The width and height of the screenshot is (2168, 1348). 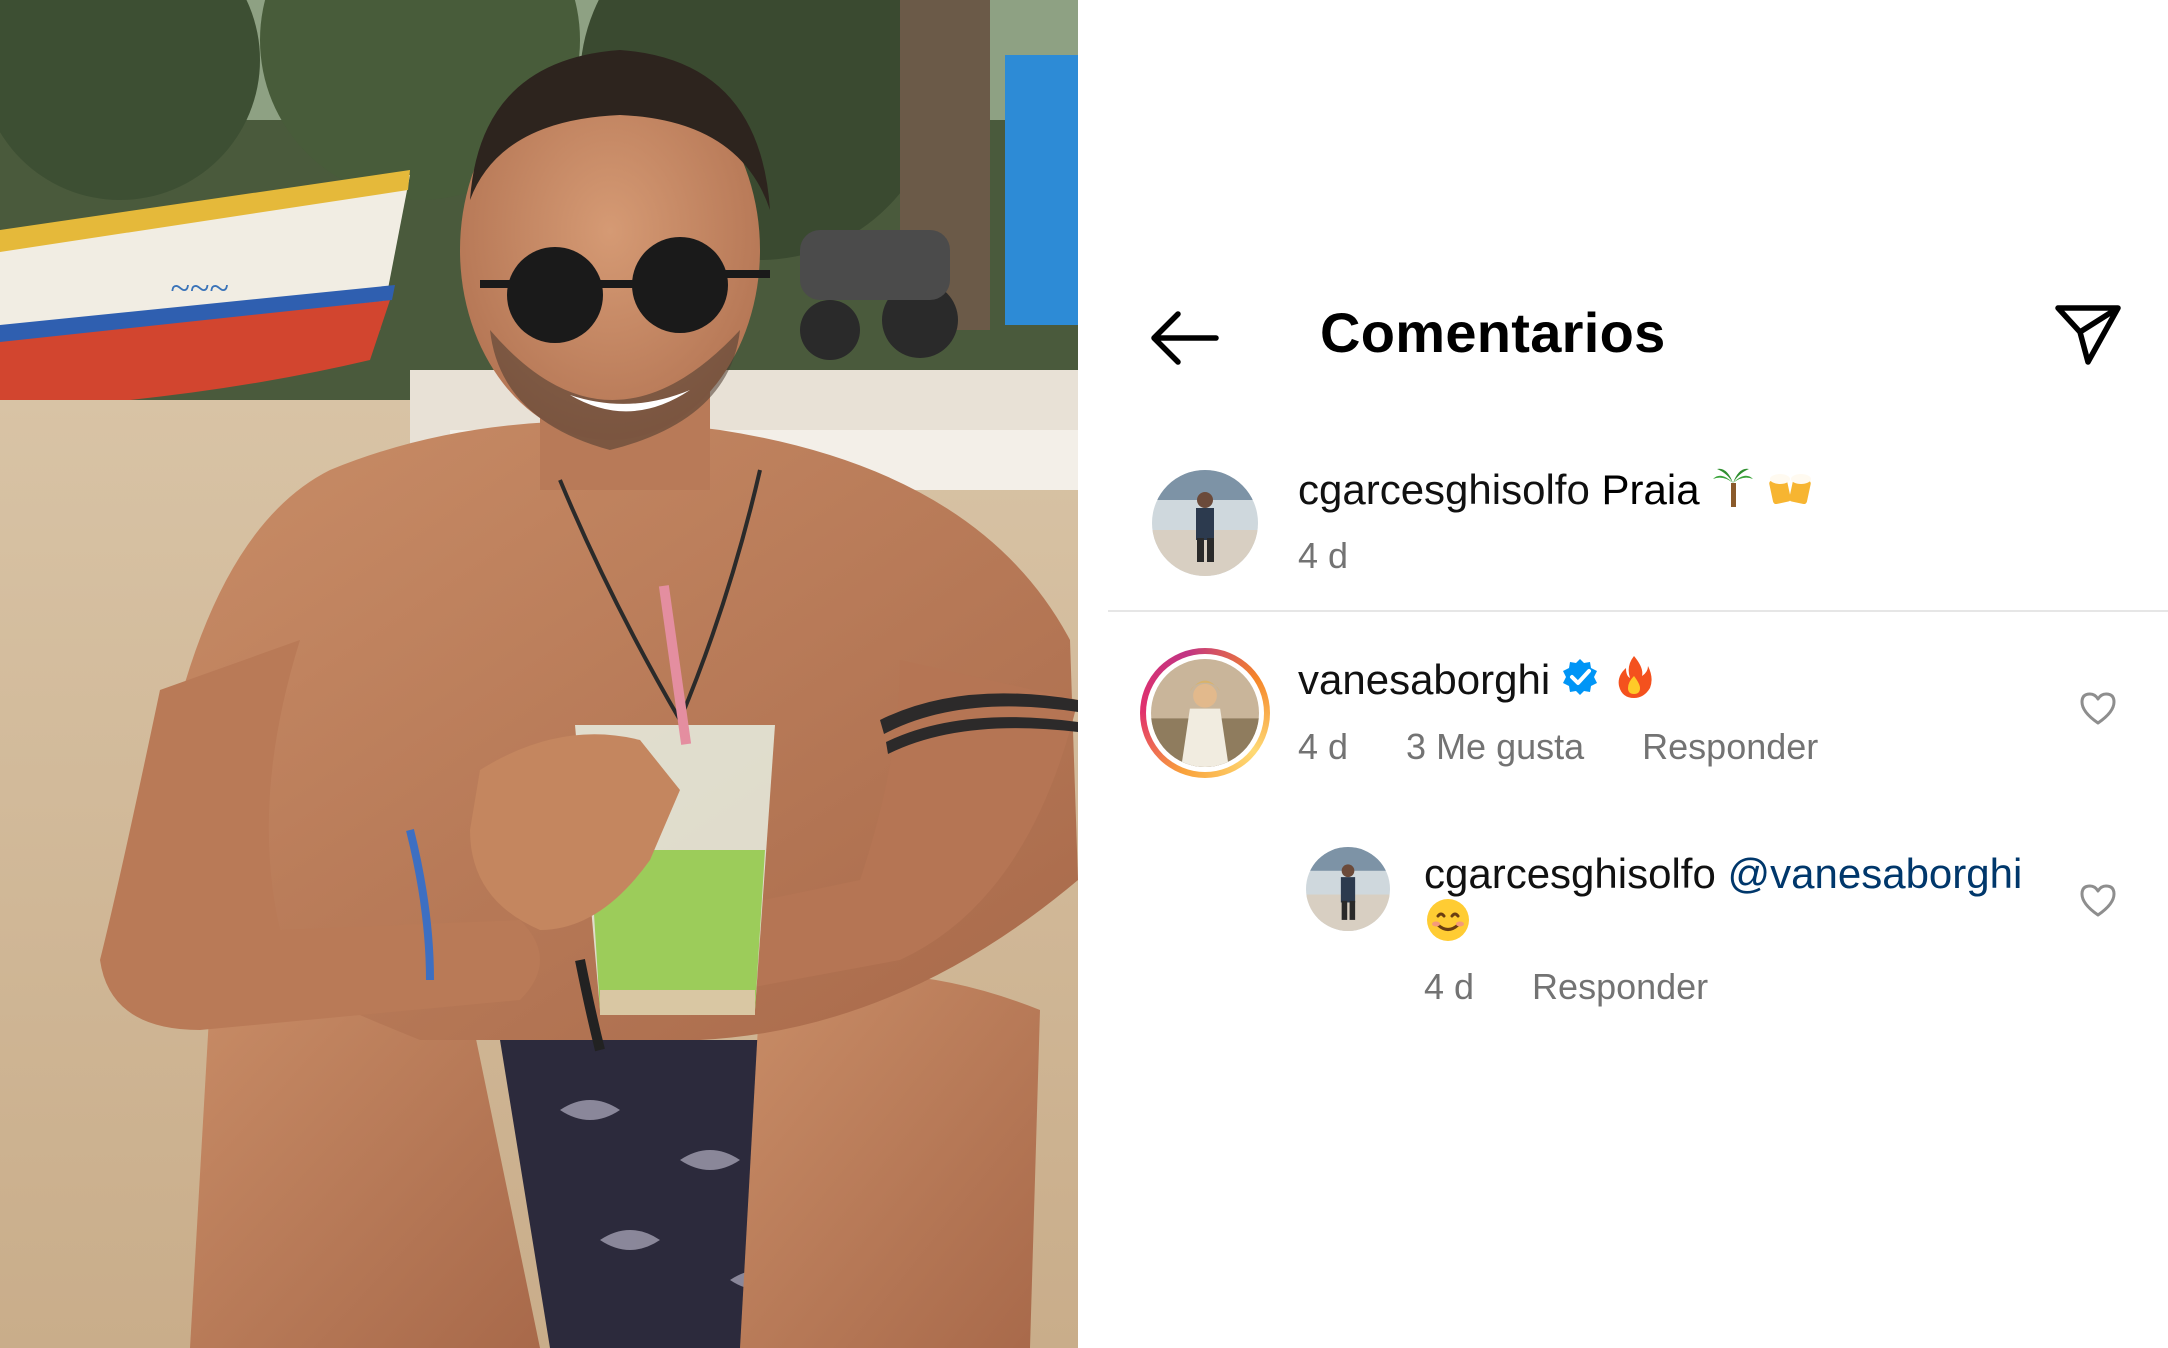 What do you see at coordinates (1580, 683) in the screenshot?
I see `verified-badge-icon` at bounding box center [1580, 683].